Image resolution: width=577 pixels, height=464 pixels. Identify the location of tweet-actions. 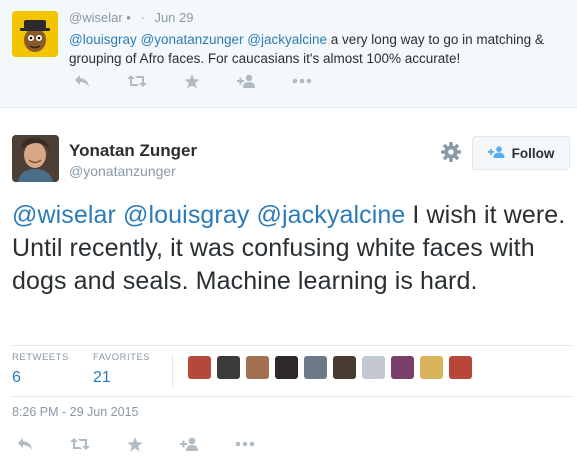
(149, 444).